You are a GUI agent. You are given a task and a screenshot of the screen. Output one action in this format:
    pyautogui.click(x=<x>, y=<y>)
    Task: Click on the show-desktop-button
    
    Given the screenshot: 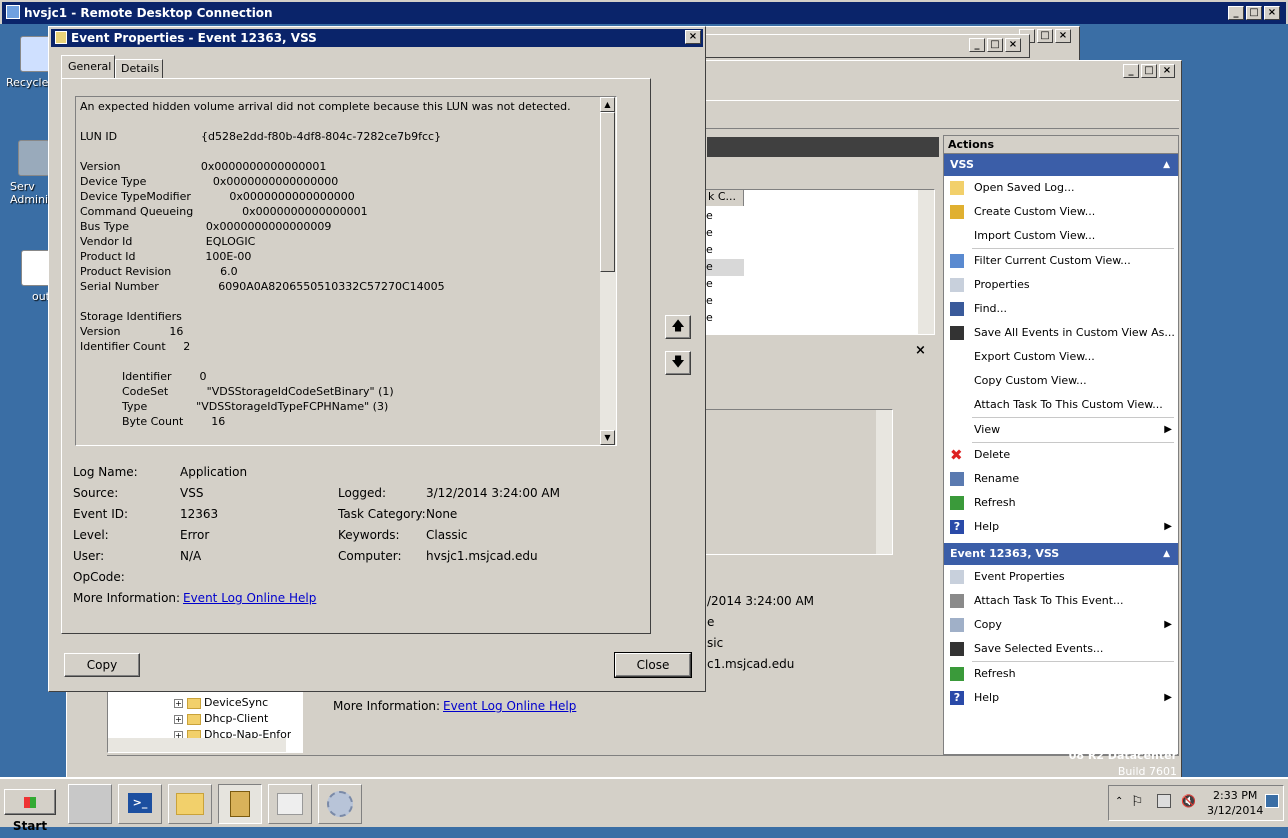 What is the action you would take?
    pyautogui.click(x=1272, y=801)
    